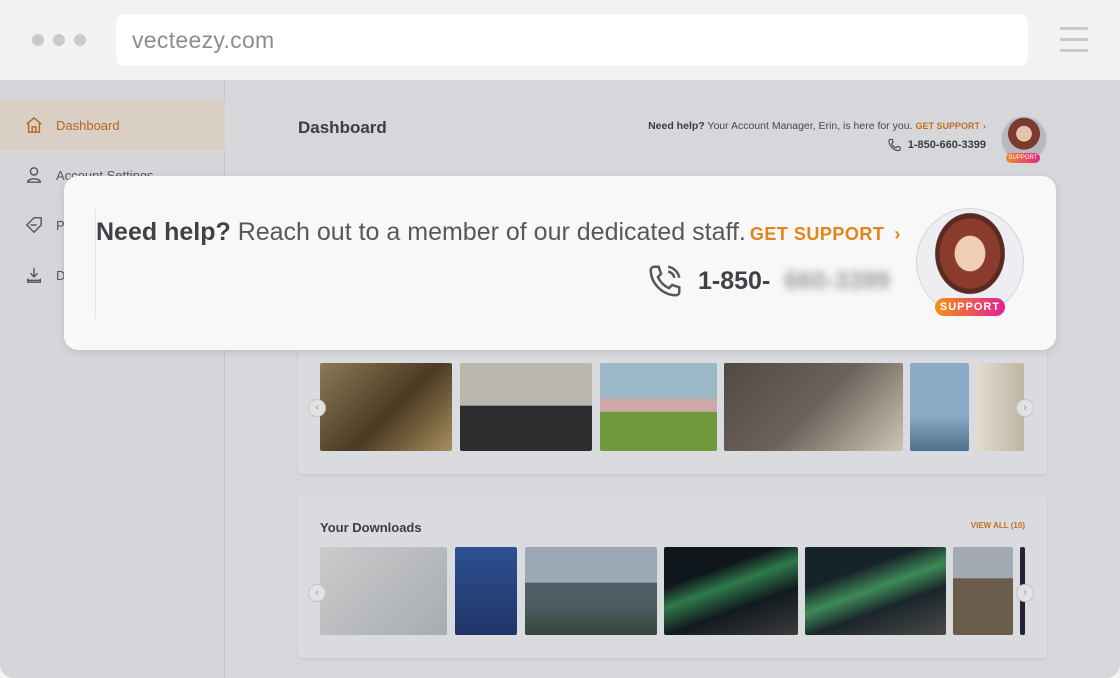 This screenshot has height=678, width=1120. Describe the element at coordinates (970, 307) in the screenshot. I see `support-badge-large: SUPPORT` at that location.